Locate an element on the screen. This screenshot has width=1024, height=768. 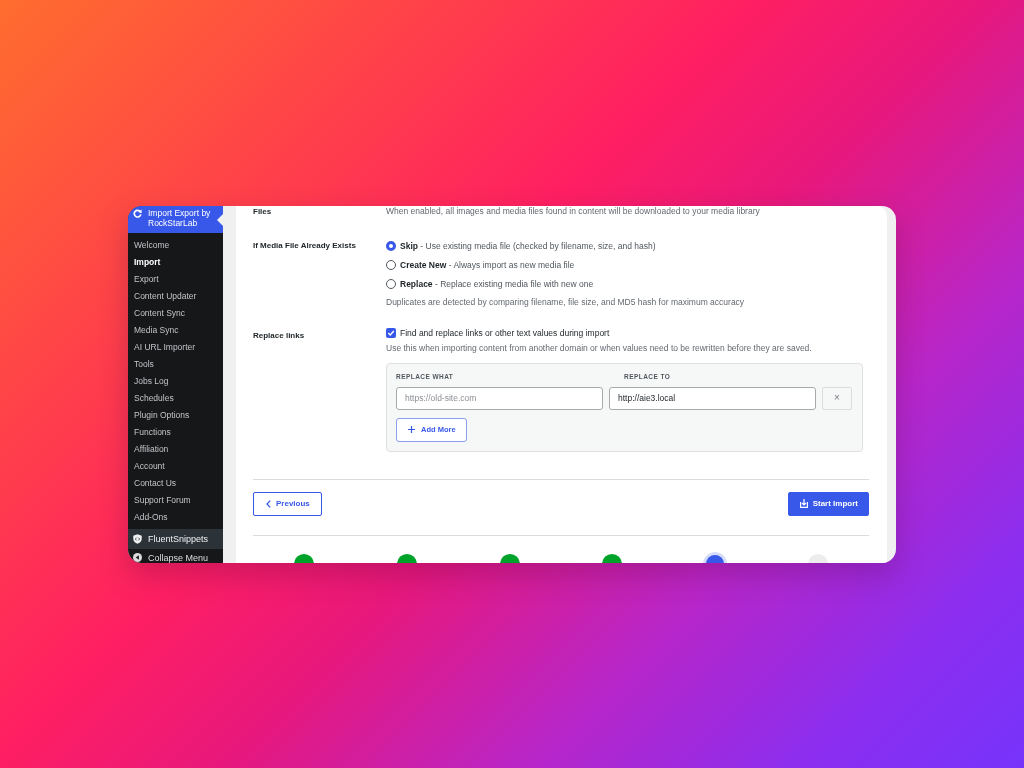
checkbox-label: Find and replace links or other text values during import is located at coordinates (505, 332).